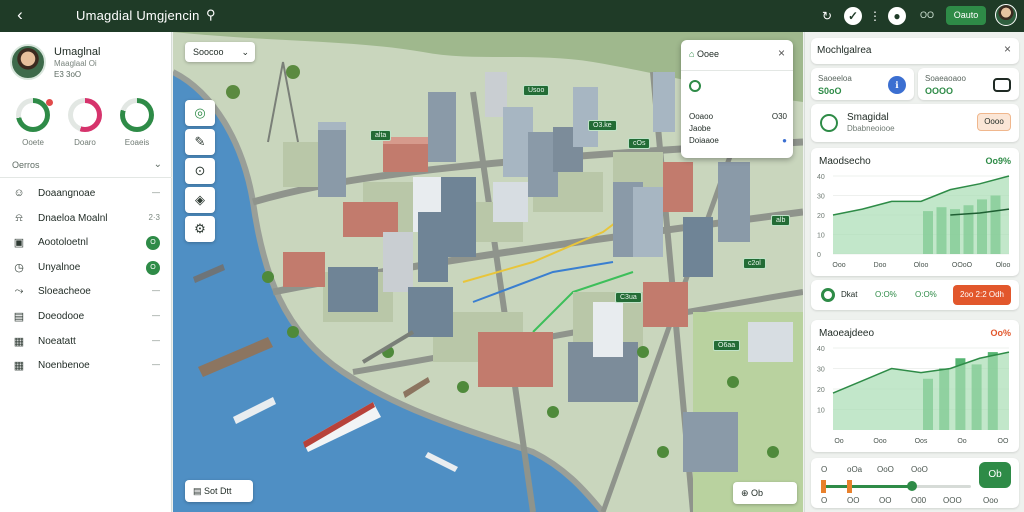 The image size is (1024, 512). Describe the element at coordinates (994, 122) in the screenshot. I see `alert-action-button: Oooo` at that location.